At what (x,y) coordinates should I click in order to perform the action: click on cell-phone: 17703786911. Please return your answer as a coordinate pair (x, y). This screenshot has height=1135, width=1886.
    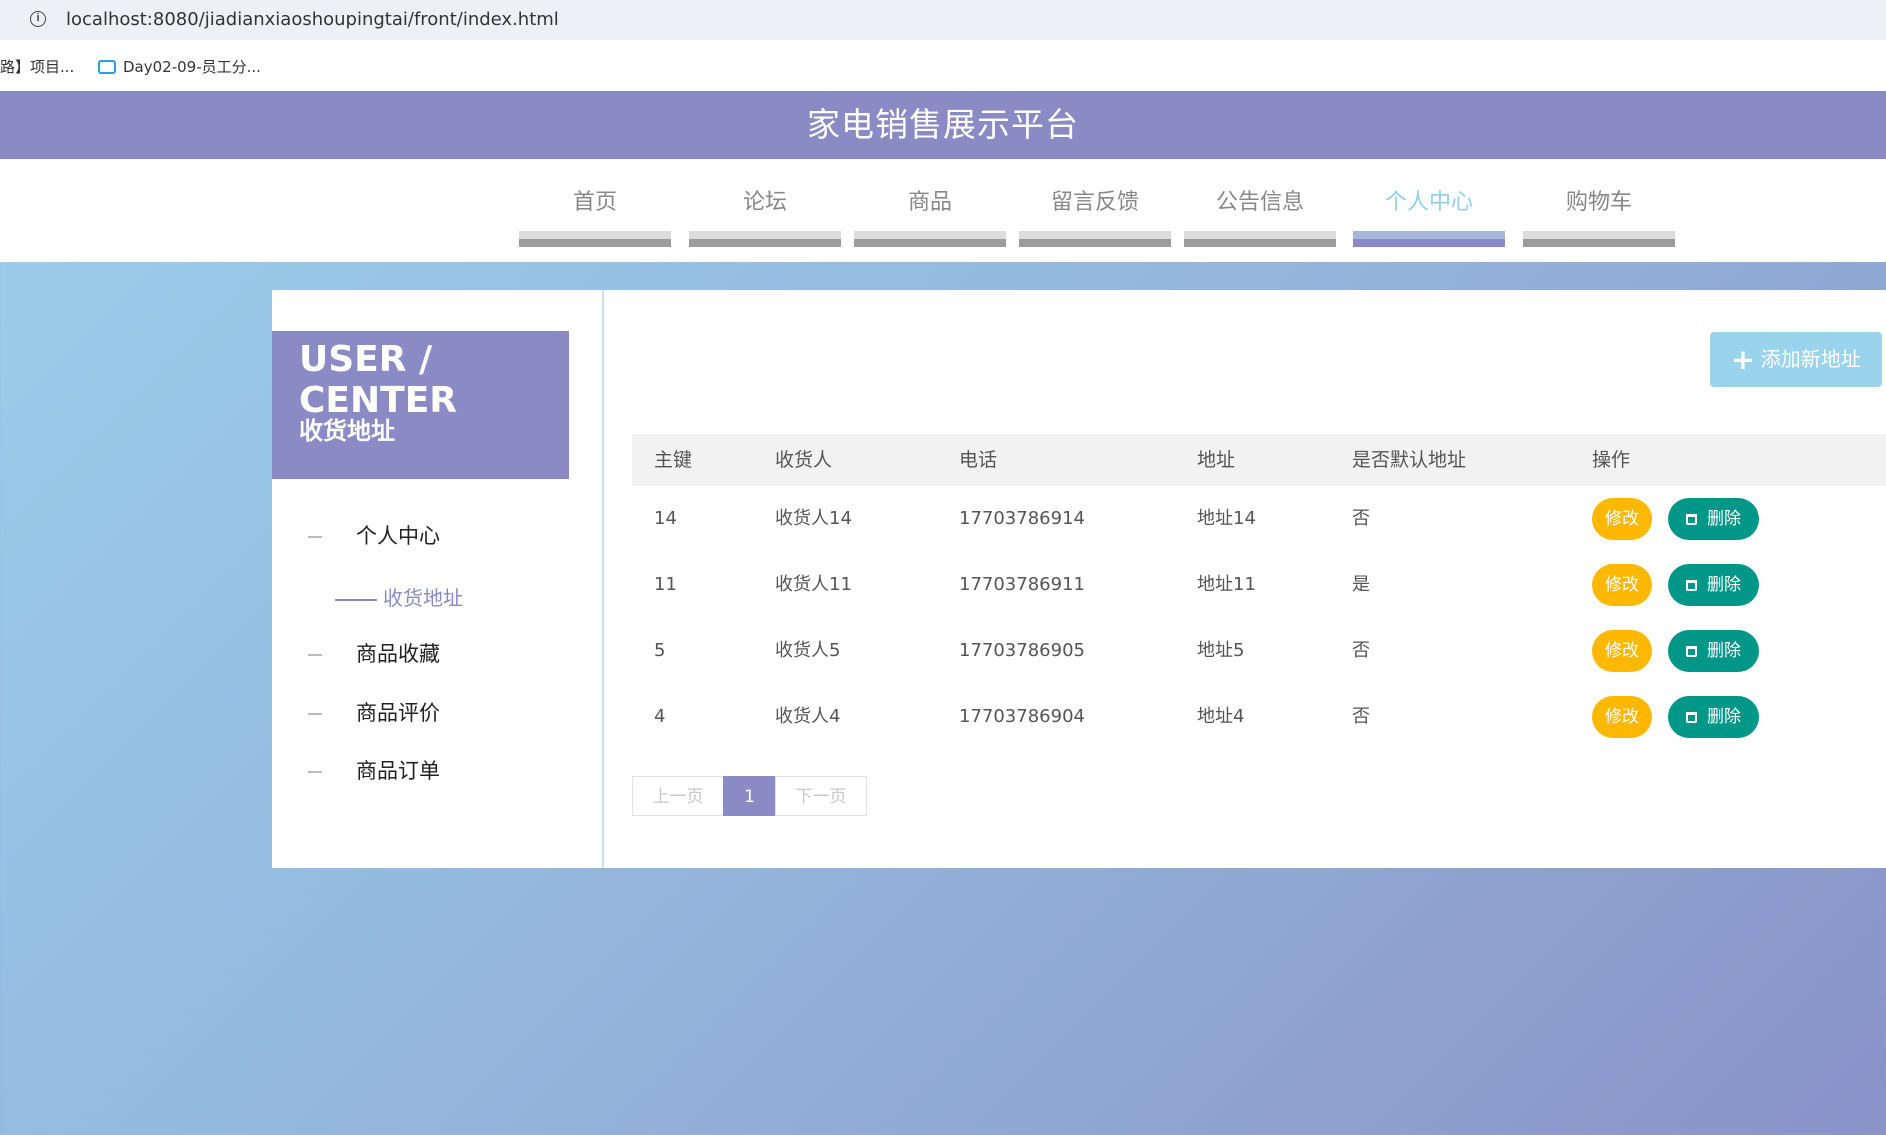
    Looking at the image, I should click on (1022, 584).